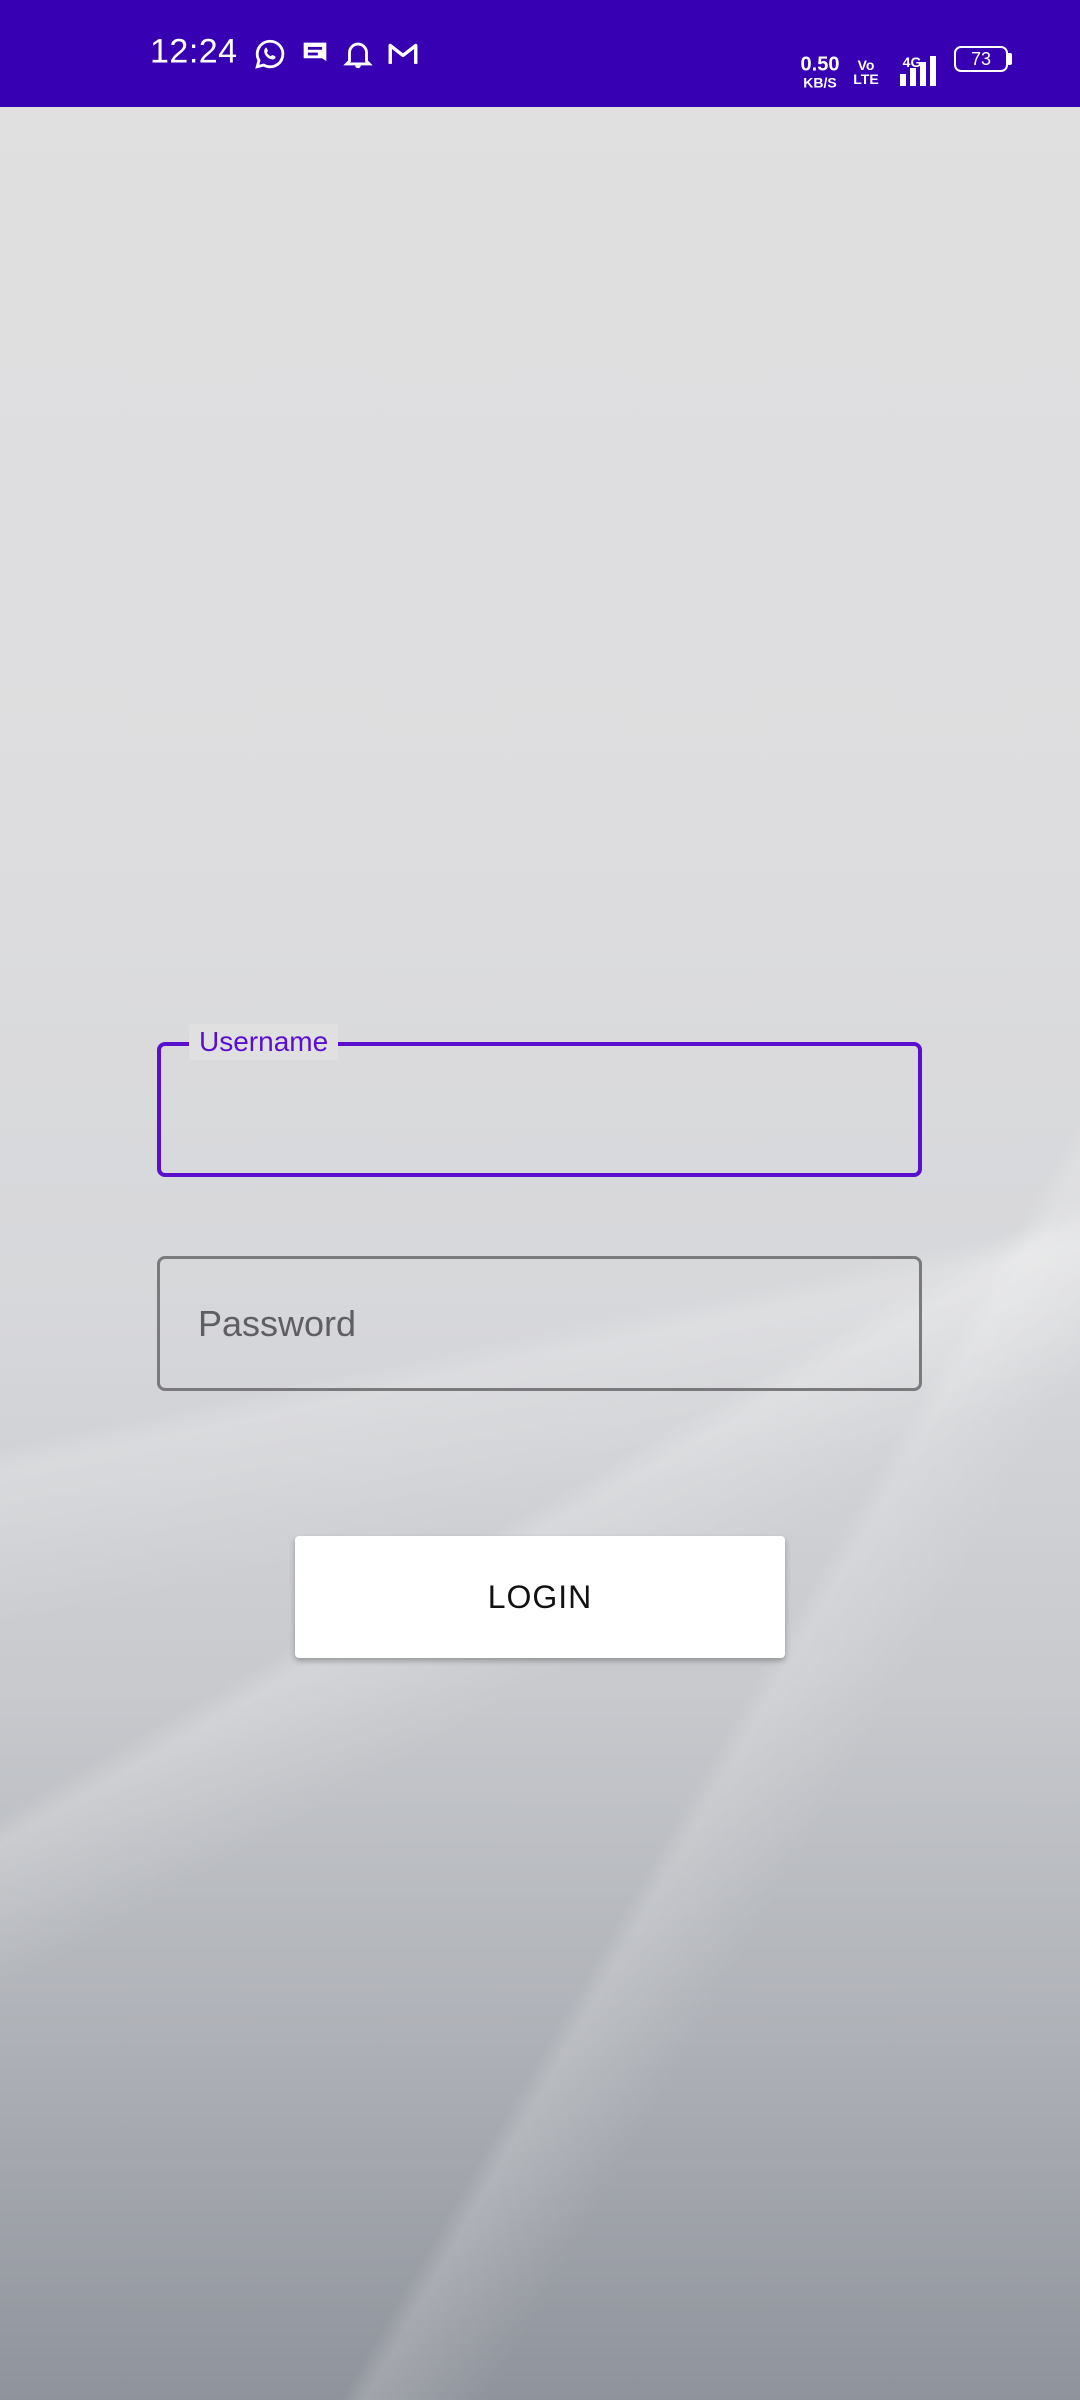 The width and height of the screenshot is (1080, 2400). I want to click on volte-bottom-label: LTE, so click(866, 79).